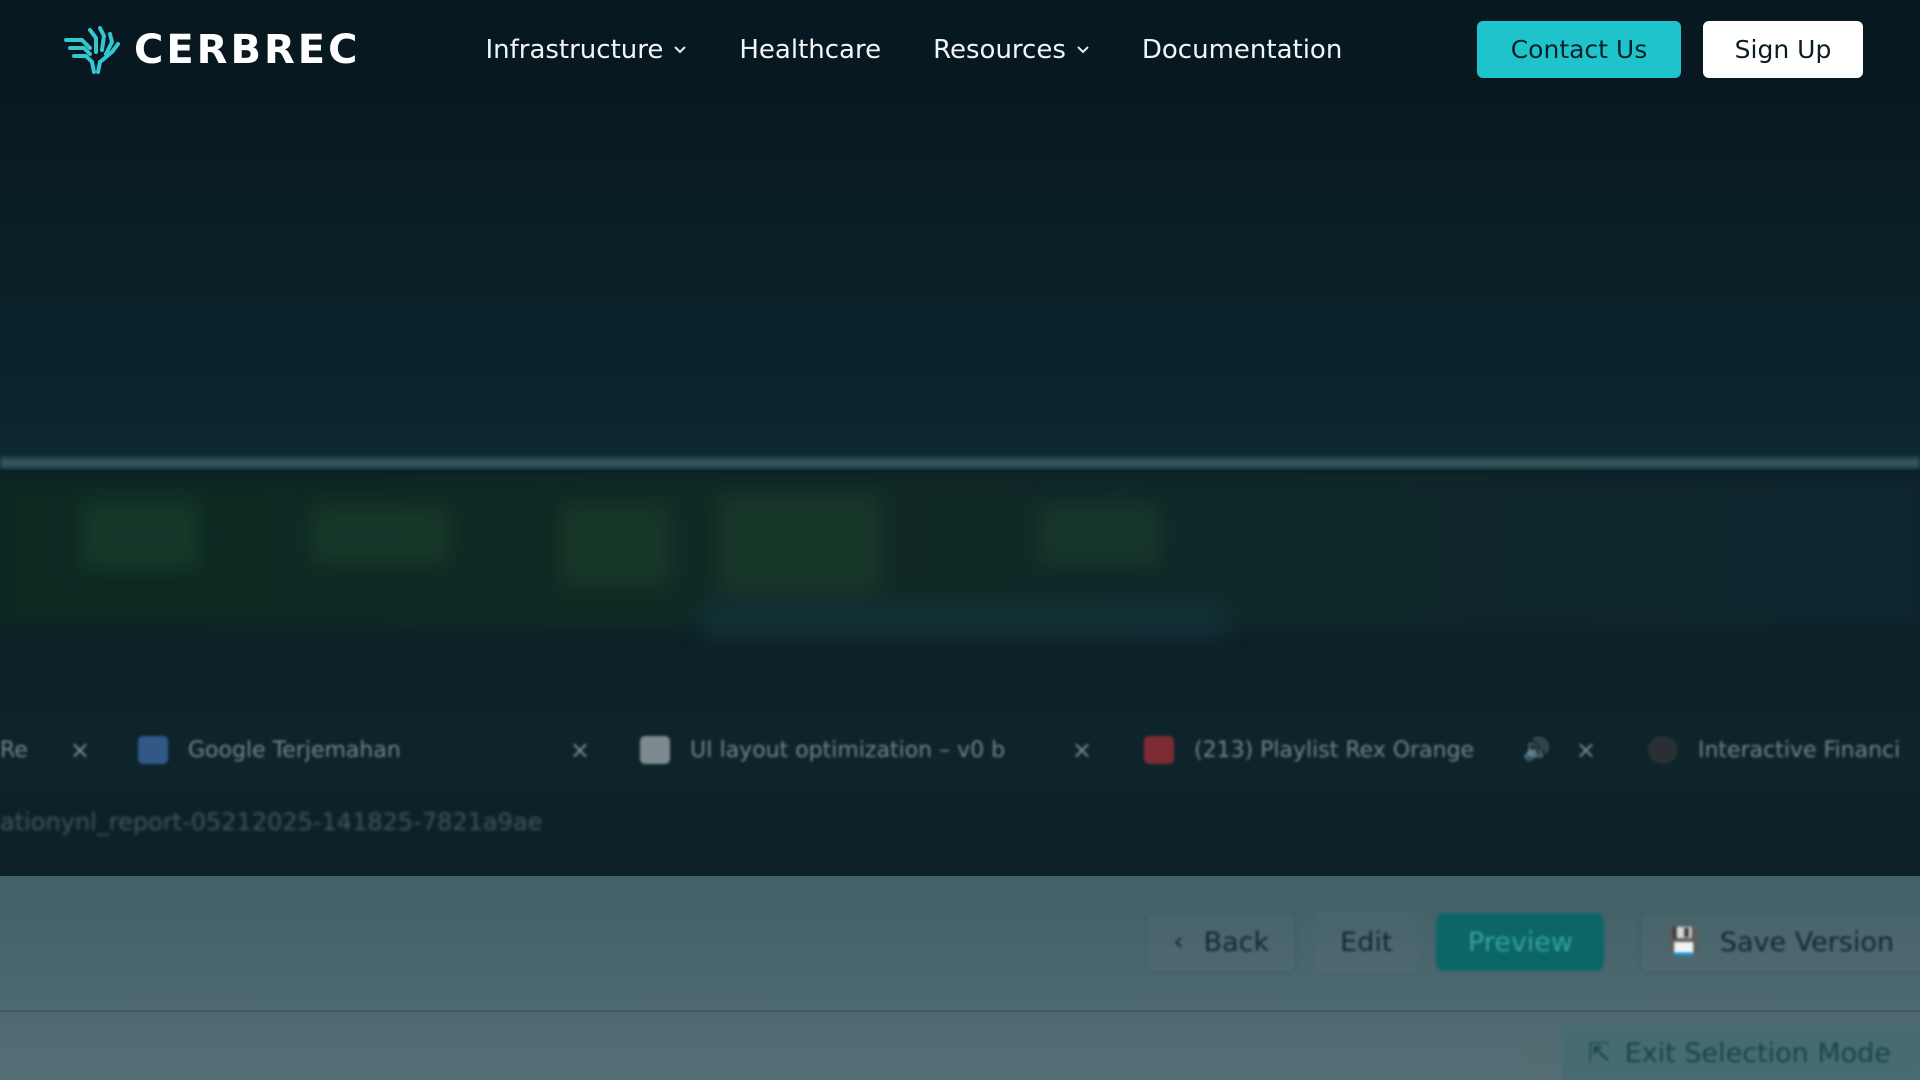 Image resolution: width=1920 pixels, height=1080 pixels. Describe the element at coordinates (294, 750) in the screenshot. I see `tab-title: Google Terjemahan` at that location.